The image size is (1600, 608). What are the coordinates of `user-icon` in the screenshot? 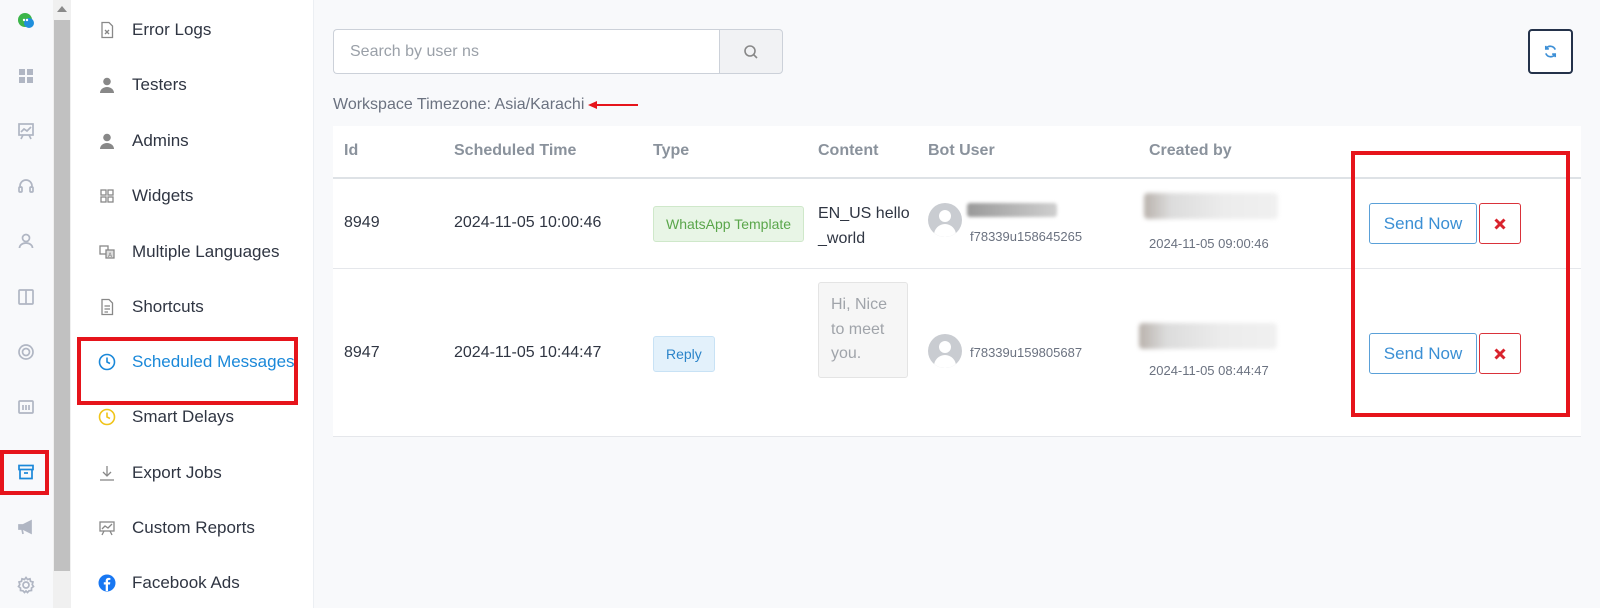 It's located at (26, 241).